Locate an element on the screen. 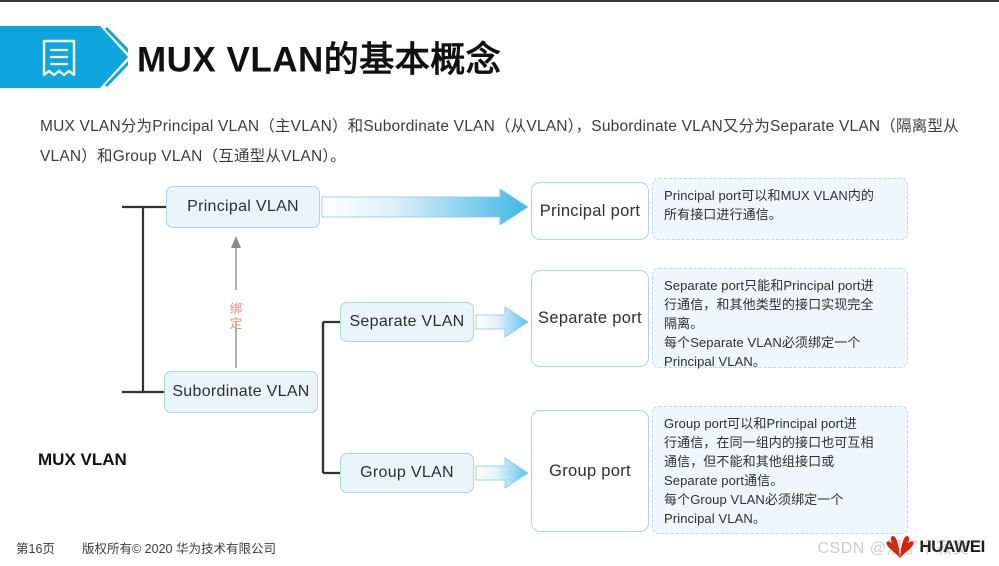  description-principal-port: Principal port可以和MUX VLAN内的 所有接口进行通信。 is located at coordinates (780, 209).